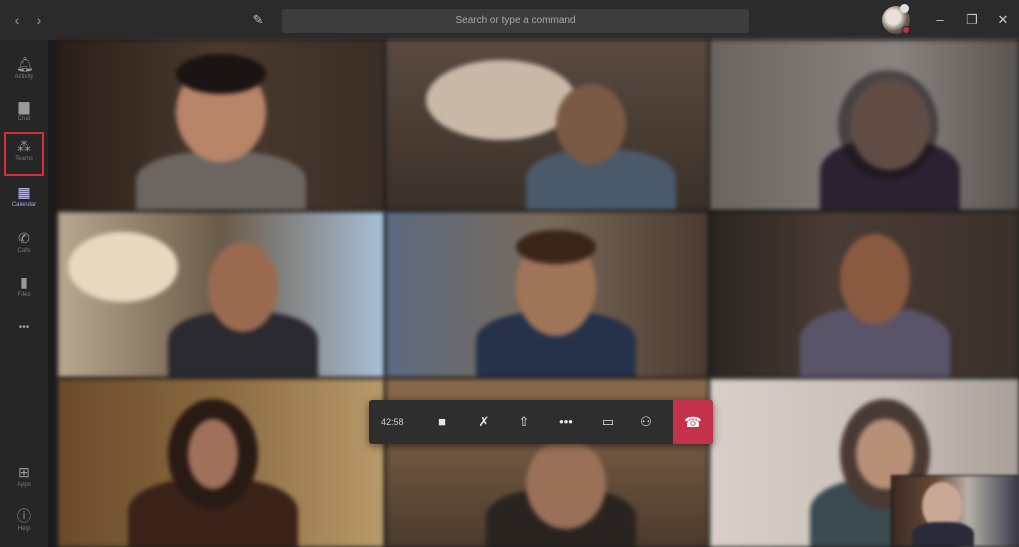 The image size is (1019, 547). What do you see at coordinates (955, 511) in the screenshot?
I see `self-view-video` at bounding box center [955, 511].